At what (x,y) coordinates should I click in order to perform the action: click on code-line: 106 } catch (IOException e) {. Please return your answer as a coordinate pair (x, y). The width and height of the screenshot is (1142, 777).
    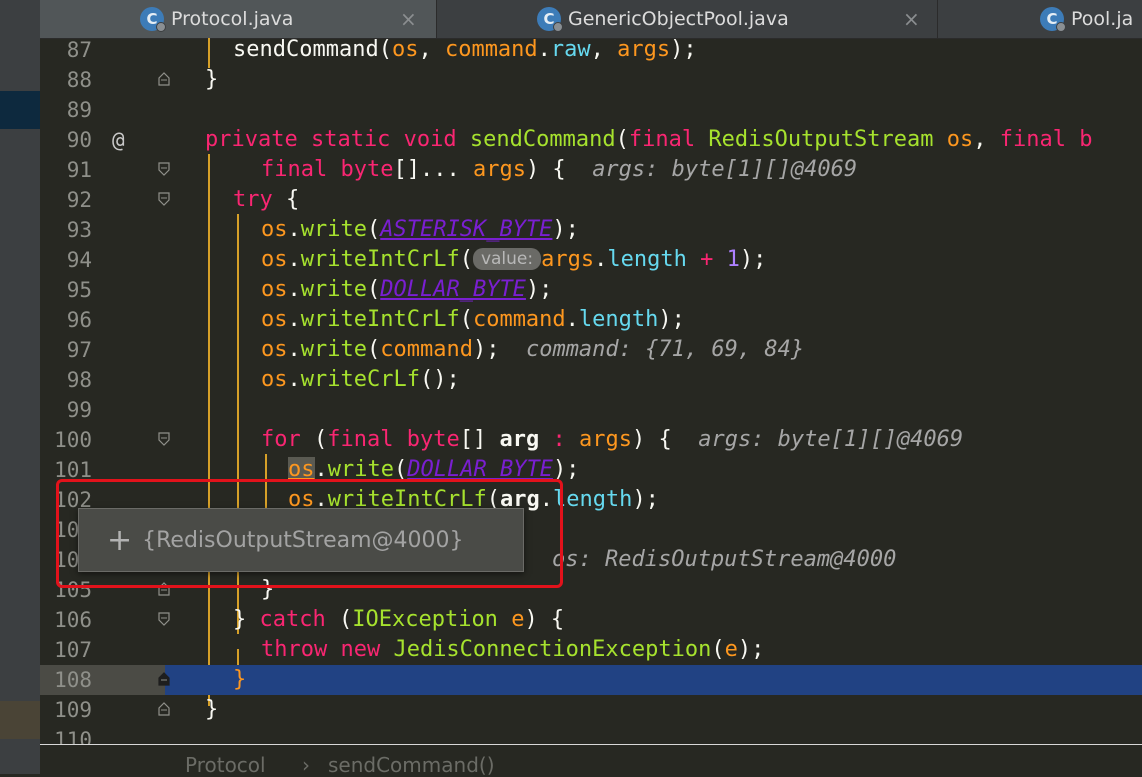
    Looking at the image, I should click on (591, 620).